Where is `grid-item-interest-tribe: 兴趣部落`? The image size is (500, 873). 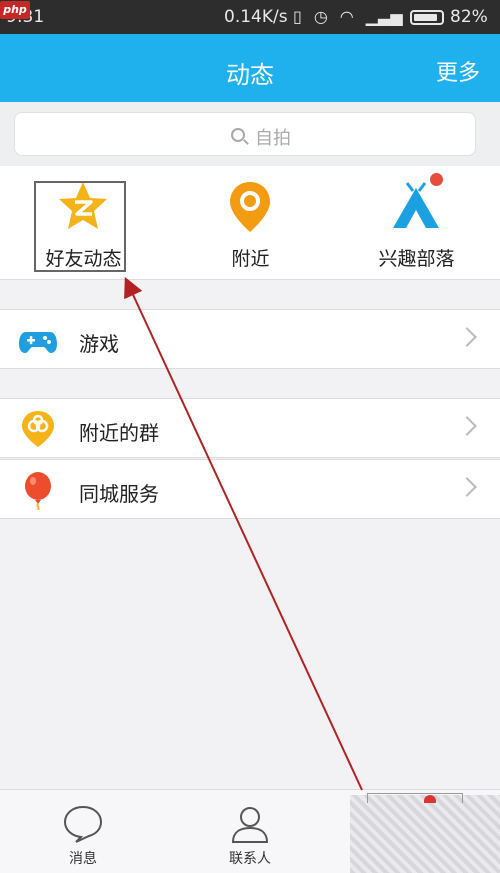
grid-item-interest-tribe: 兴趣部落 is located at coordinates (416, 223).